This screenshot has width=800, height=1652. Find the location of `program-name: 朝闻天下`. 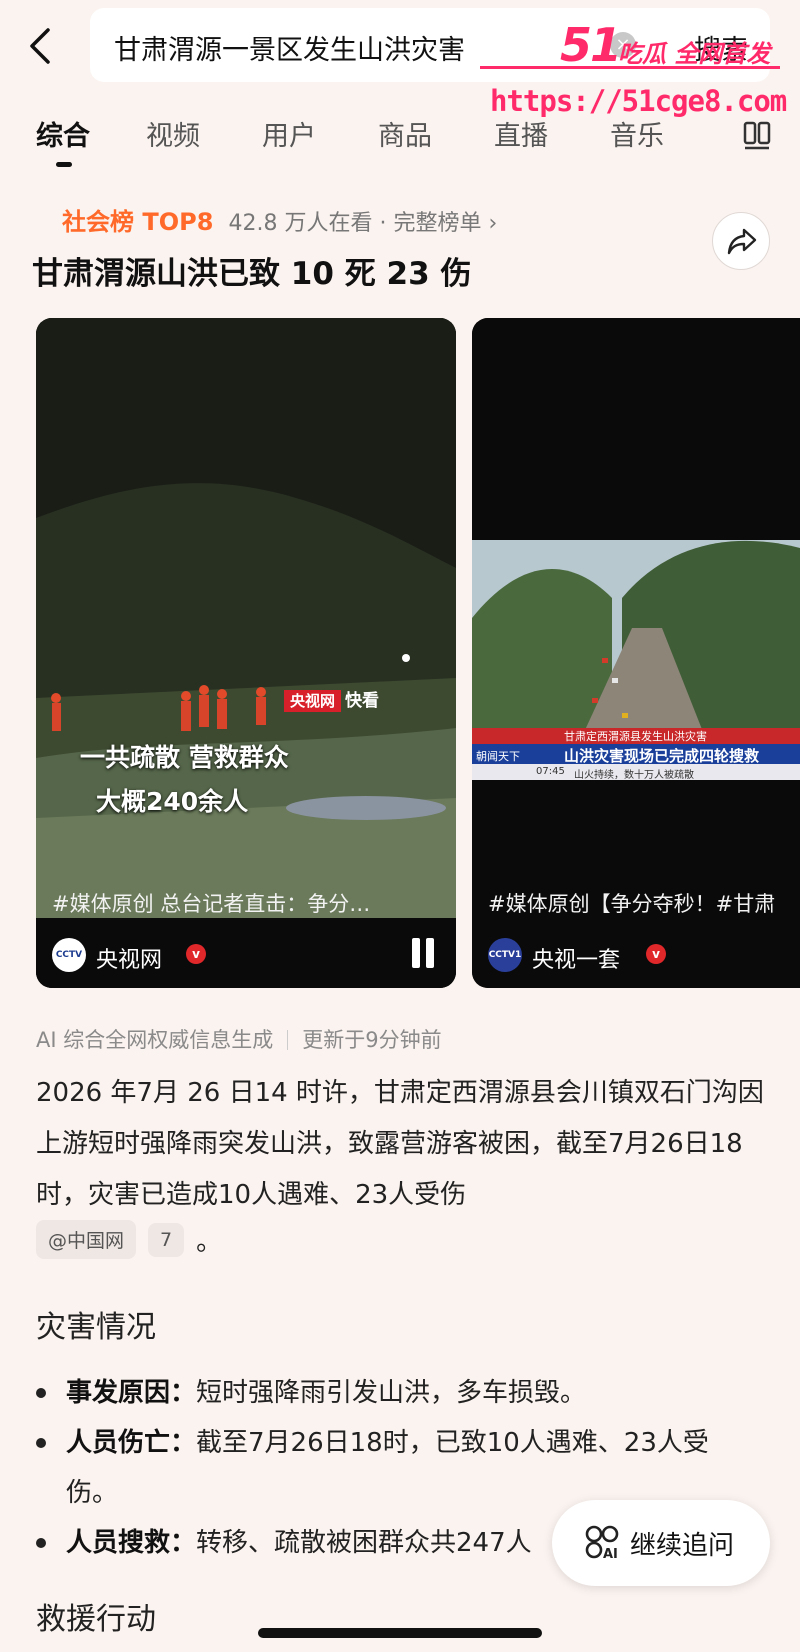

program-name: 朝闻天下 is located at coordinates (498, 756).